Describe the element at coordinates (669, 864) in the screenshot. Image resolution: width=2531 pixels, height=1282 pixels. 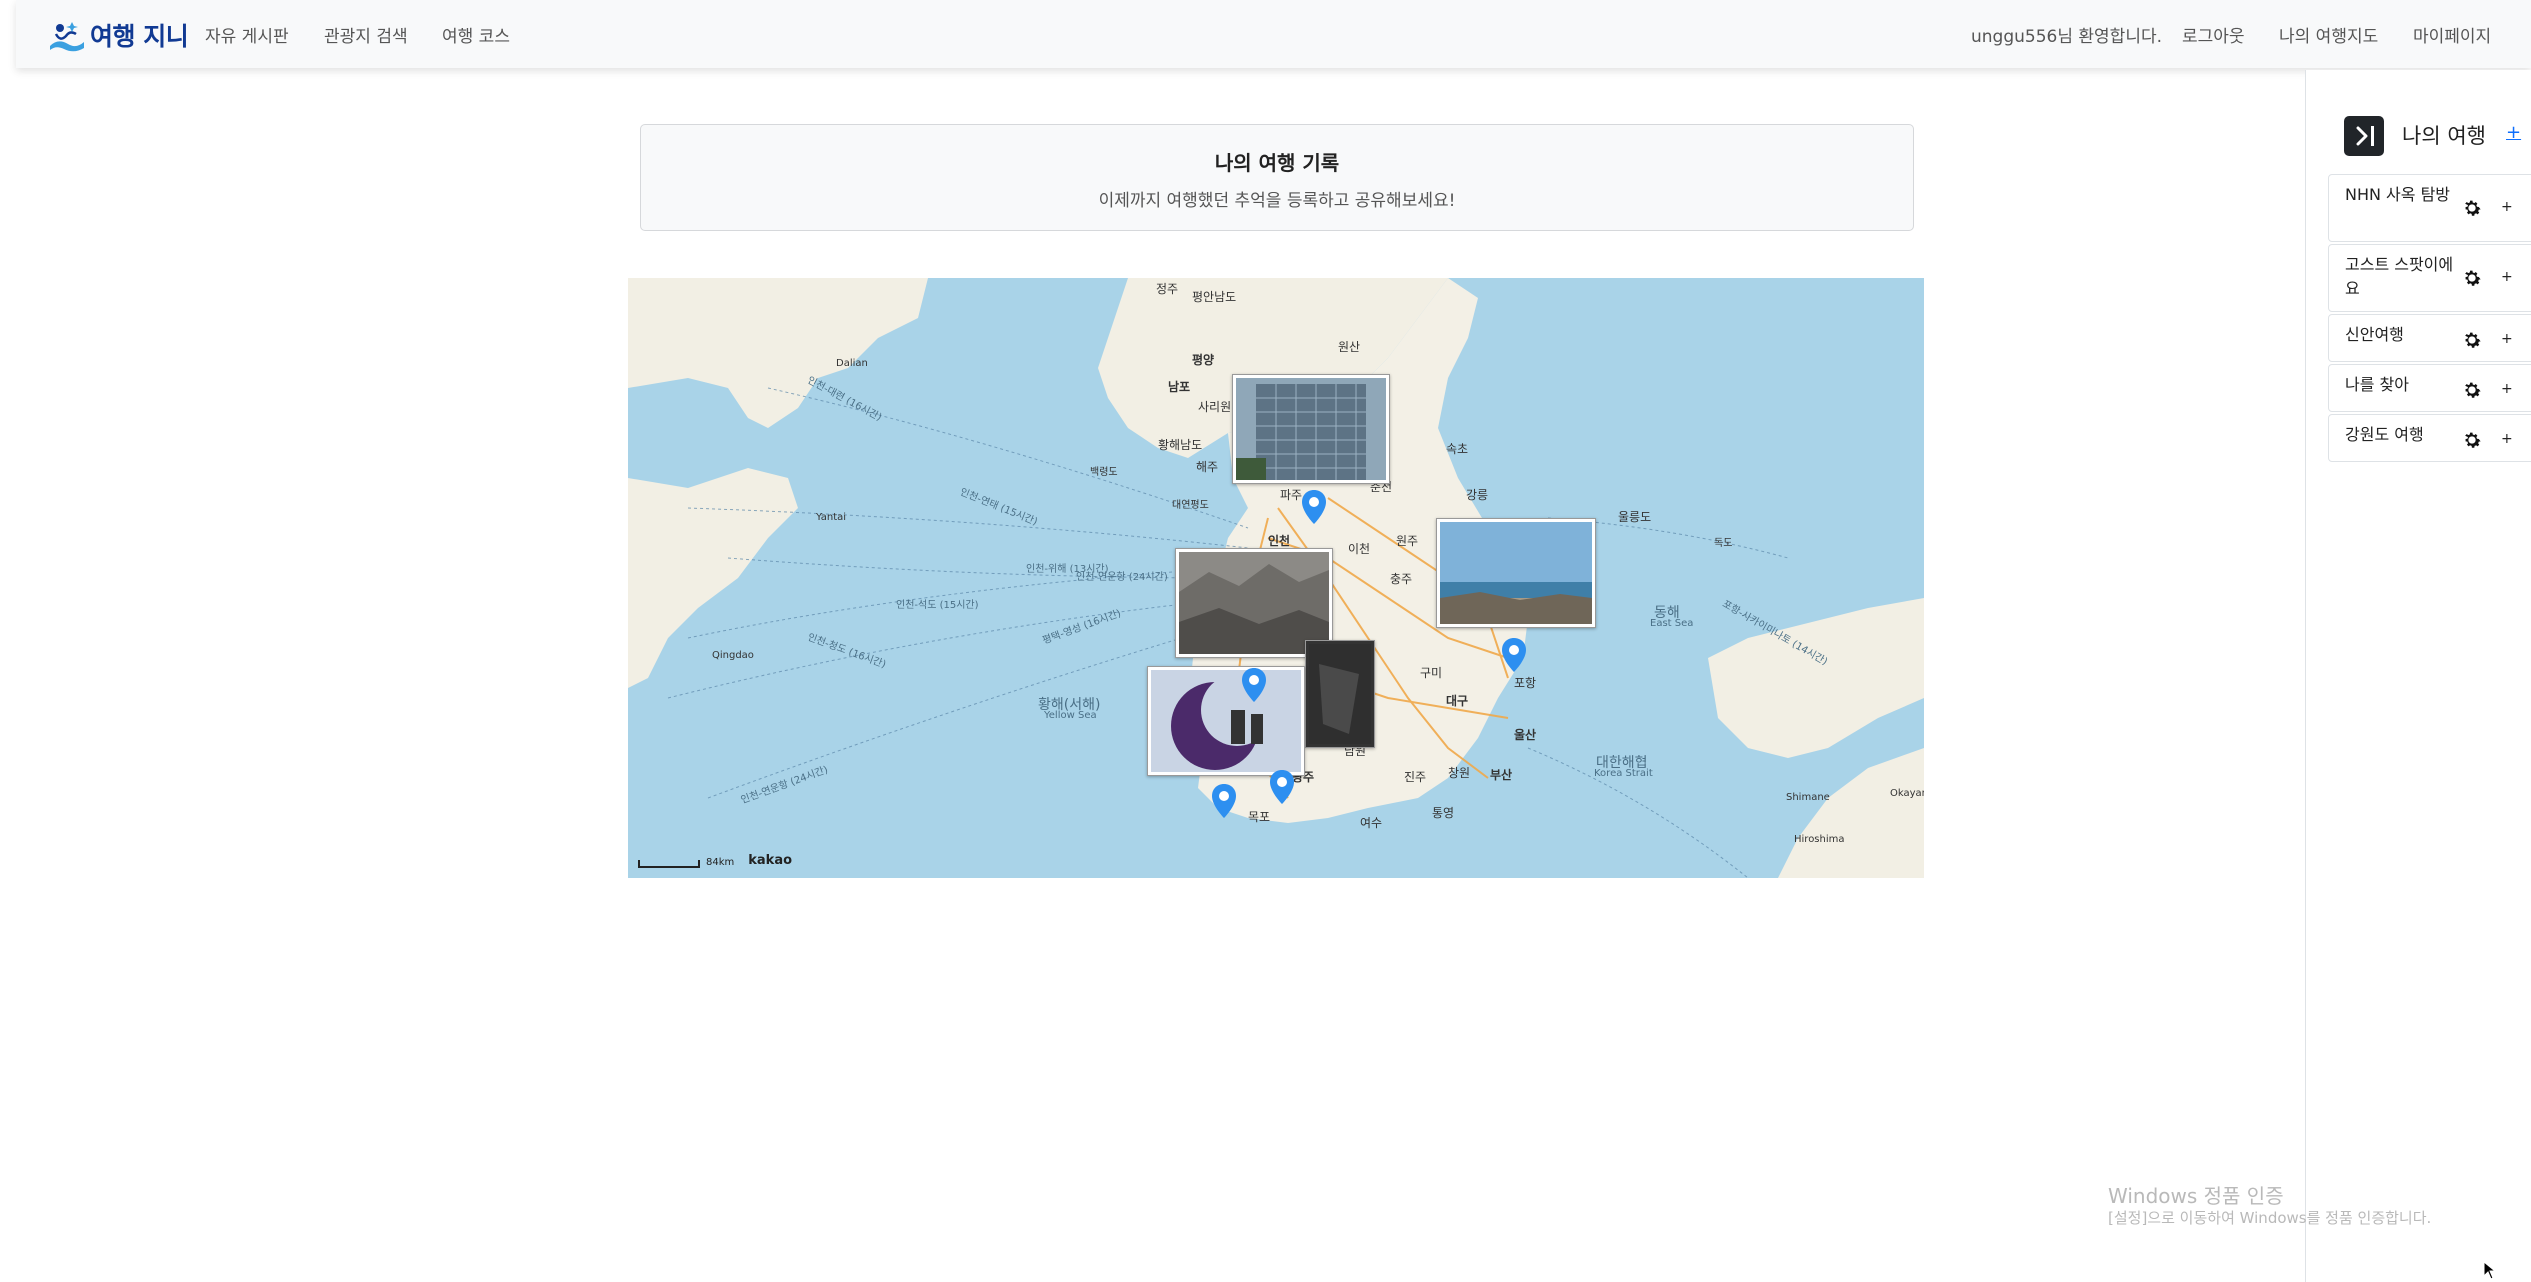
I see `scale-bar` at that location.